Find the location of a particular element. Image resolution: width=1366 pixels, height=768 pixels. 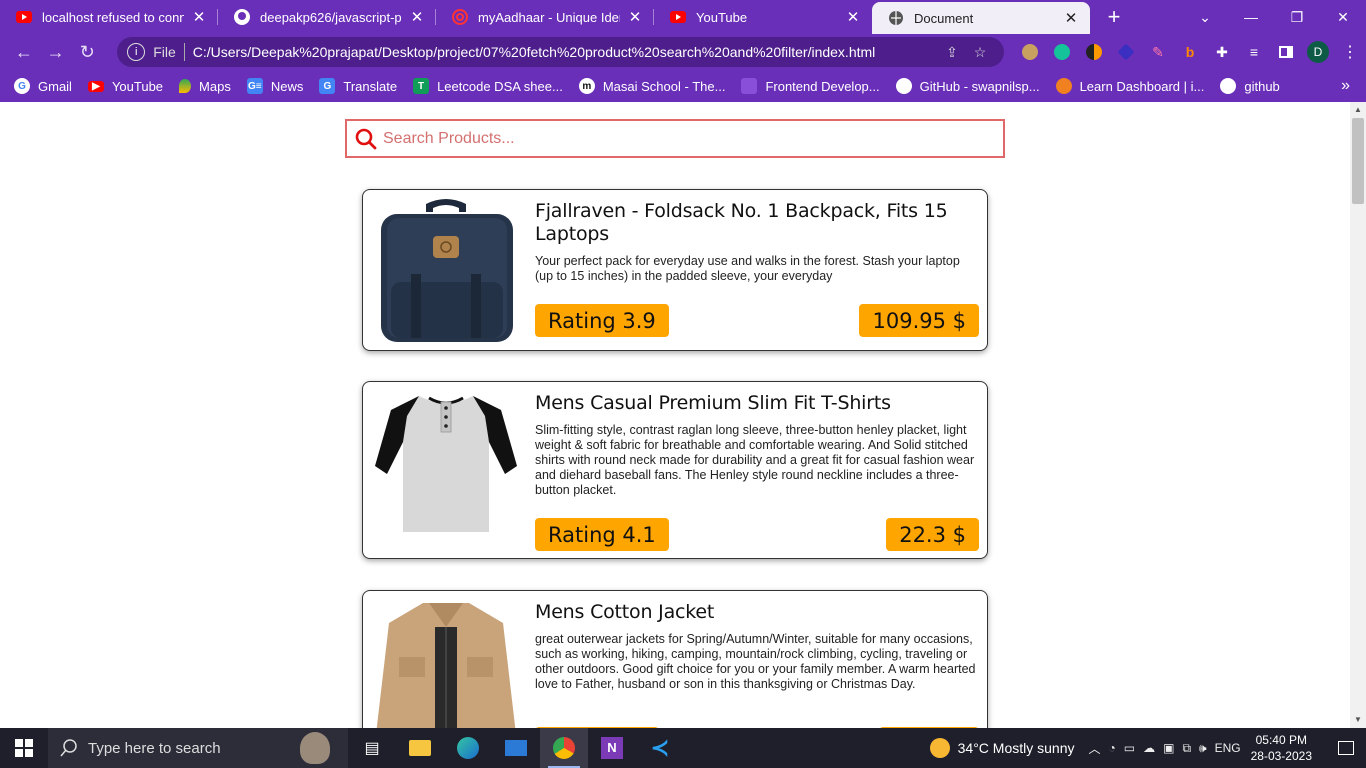

news-icon: G≡ is located at coordinates (254, 86).